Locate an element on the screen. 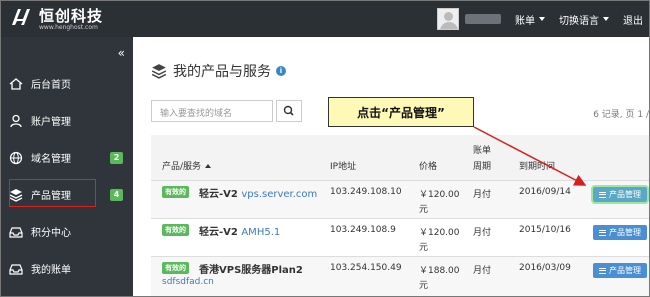 The height and width of the screenshot is (297, 650). brand-url: www.henghost.com is located at coordinates (68, 27).